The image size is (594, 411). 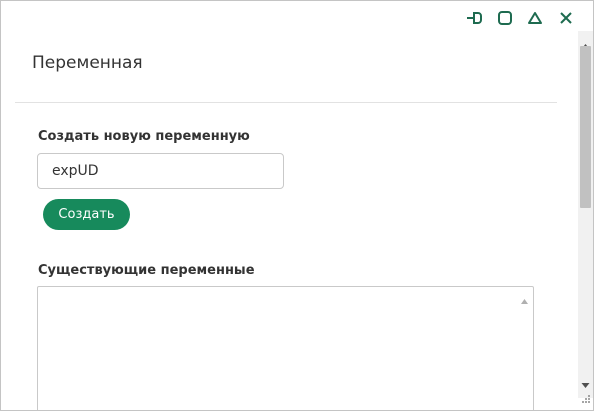 I want to click on variable-name-input, so click(x=160, y=171).